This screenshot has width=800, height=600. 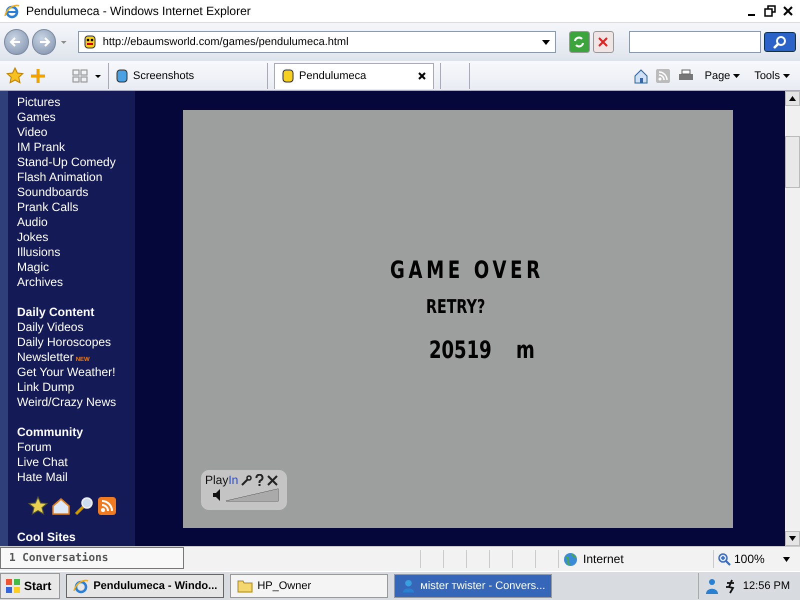 What do you see at coordinates (772, 76) in the screenshot?
I see `command-button: Tools` at bounding box center [772, 76].